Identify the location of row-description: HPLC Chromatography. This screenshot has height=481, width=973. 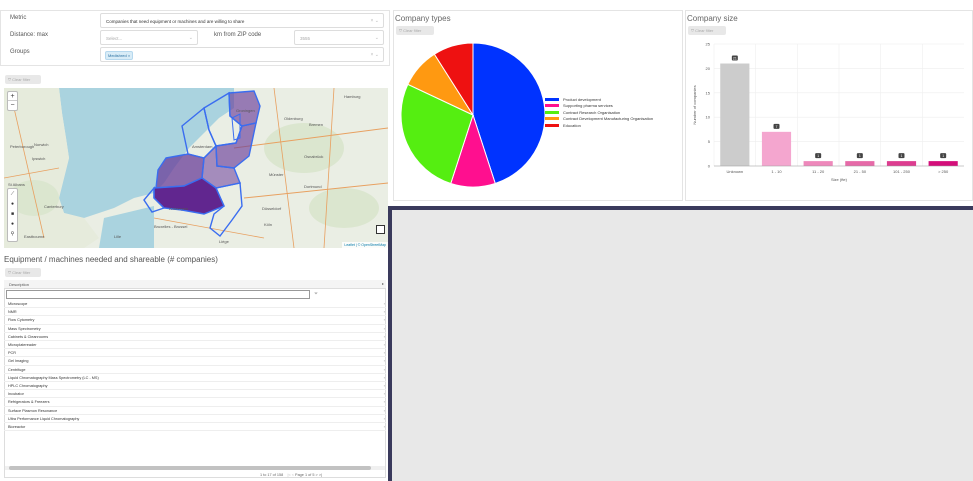
(28, 386).